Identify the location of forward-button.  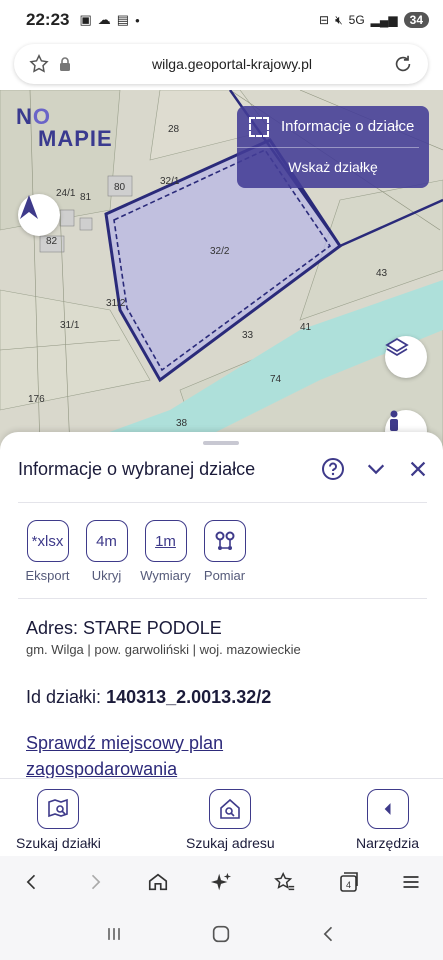
(95, 882).